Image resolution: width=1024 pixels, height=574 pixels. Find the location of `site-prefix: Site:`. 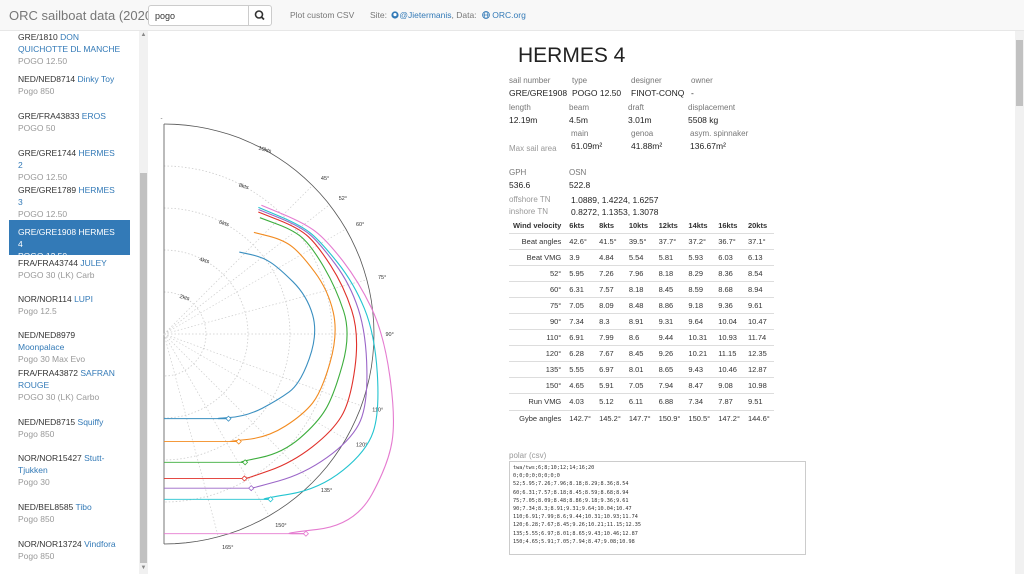

site-prefix: Site: is located at coordinates (379, 15).